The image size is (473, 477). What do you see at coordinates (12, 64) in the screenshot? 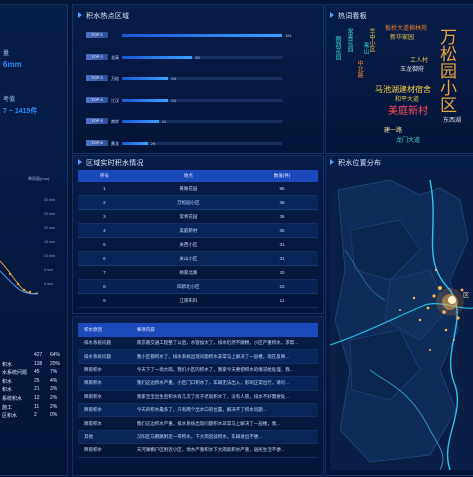
I see `metric-value-1: 6mm` at bounding box center [12, 64].